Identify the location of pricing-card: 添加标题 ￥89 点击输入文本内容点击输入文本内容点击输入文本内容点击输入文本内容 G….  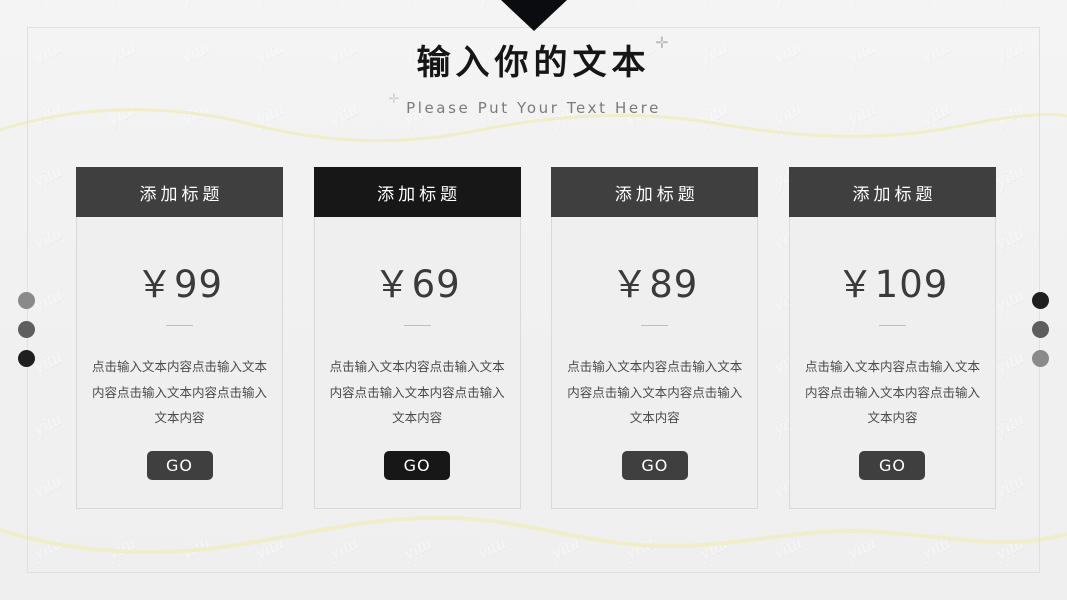
(655, 338).